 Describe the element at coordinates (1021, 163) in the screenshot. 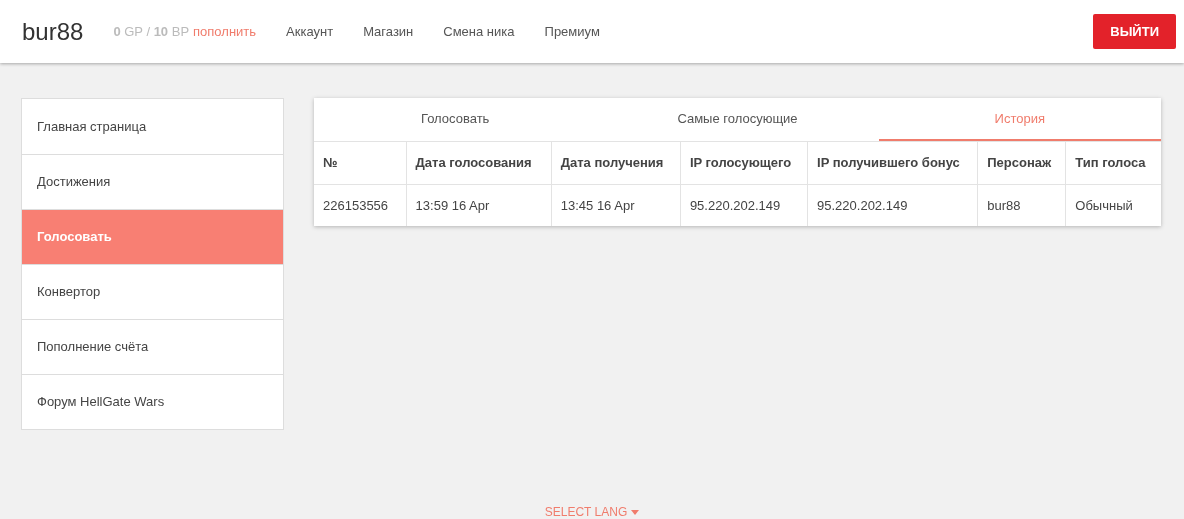

I see `column-header: Персонаж` at that location.